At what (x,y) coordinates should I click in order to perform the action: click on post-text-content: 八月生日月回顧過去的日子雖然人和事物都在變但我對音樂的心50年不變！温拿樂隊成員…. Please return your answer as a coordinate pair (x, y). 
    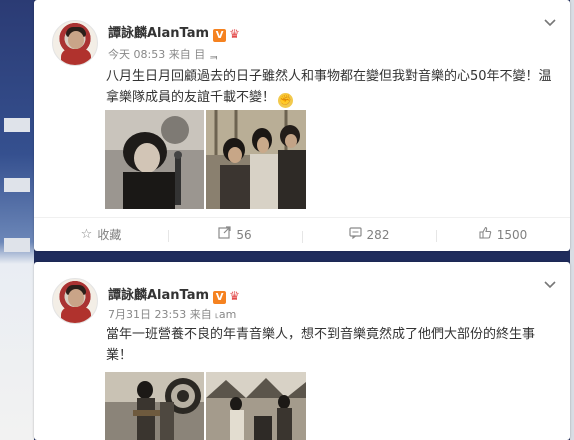
    Looking at the image, I should click on (329, 87).